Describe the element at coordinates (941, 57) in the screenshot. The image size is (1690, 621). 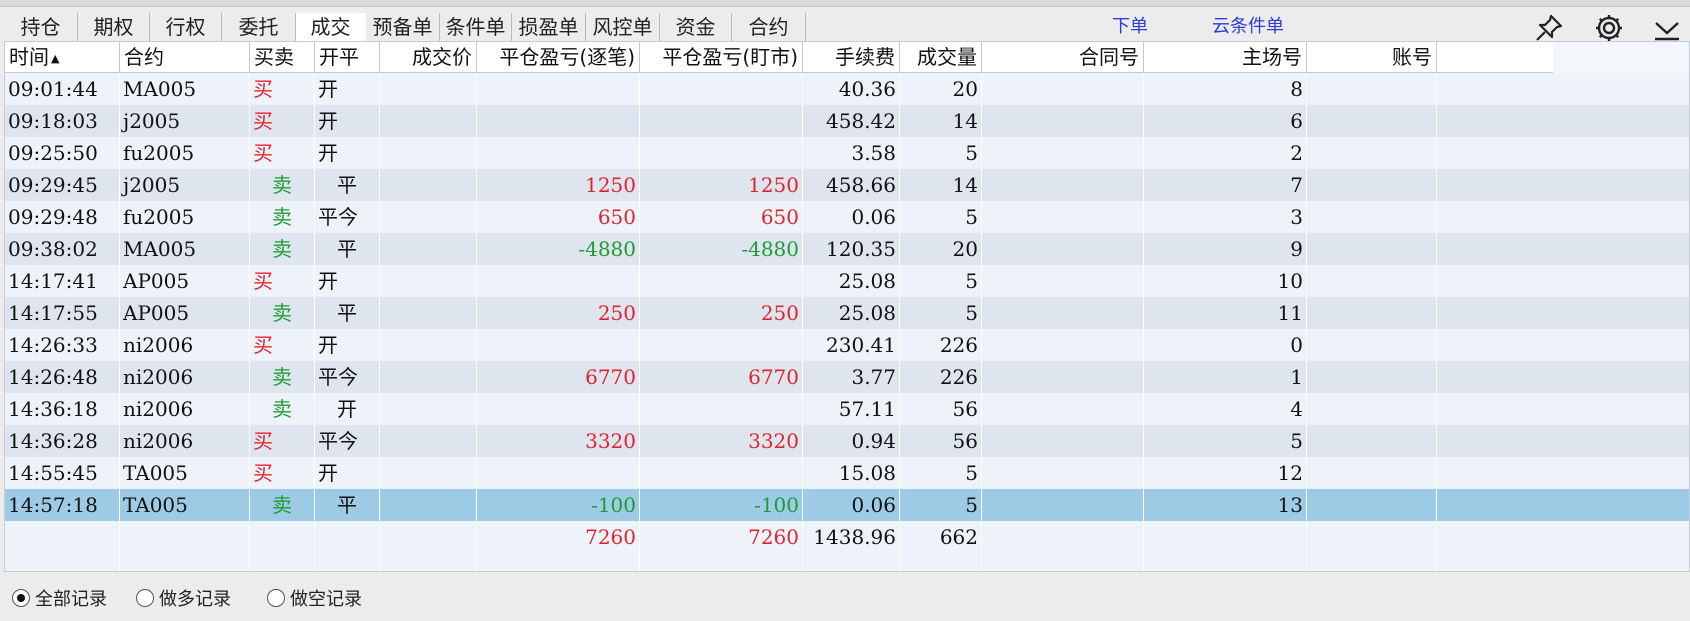
I see `volume-column-header: 成交量` at that location.